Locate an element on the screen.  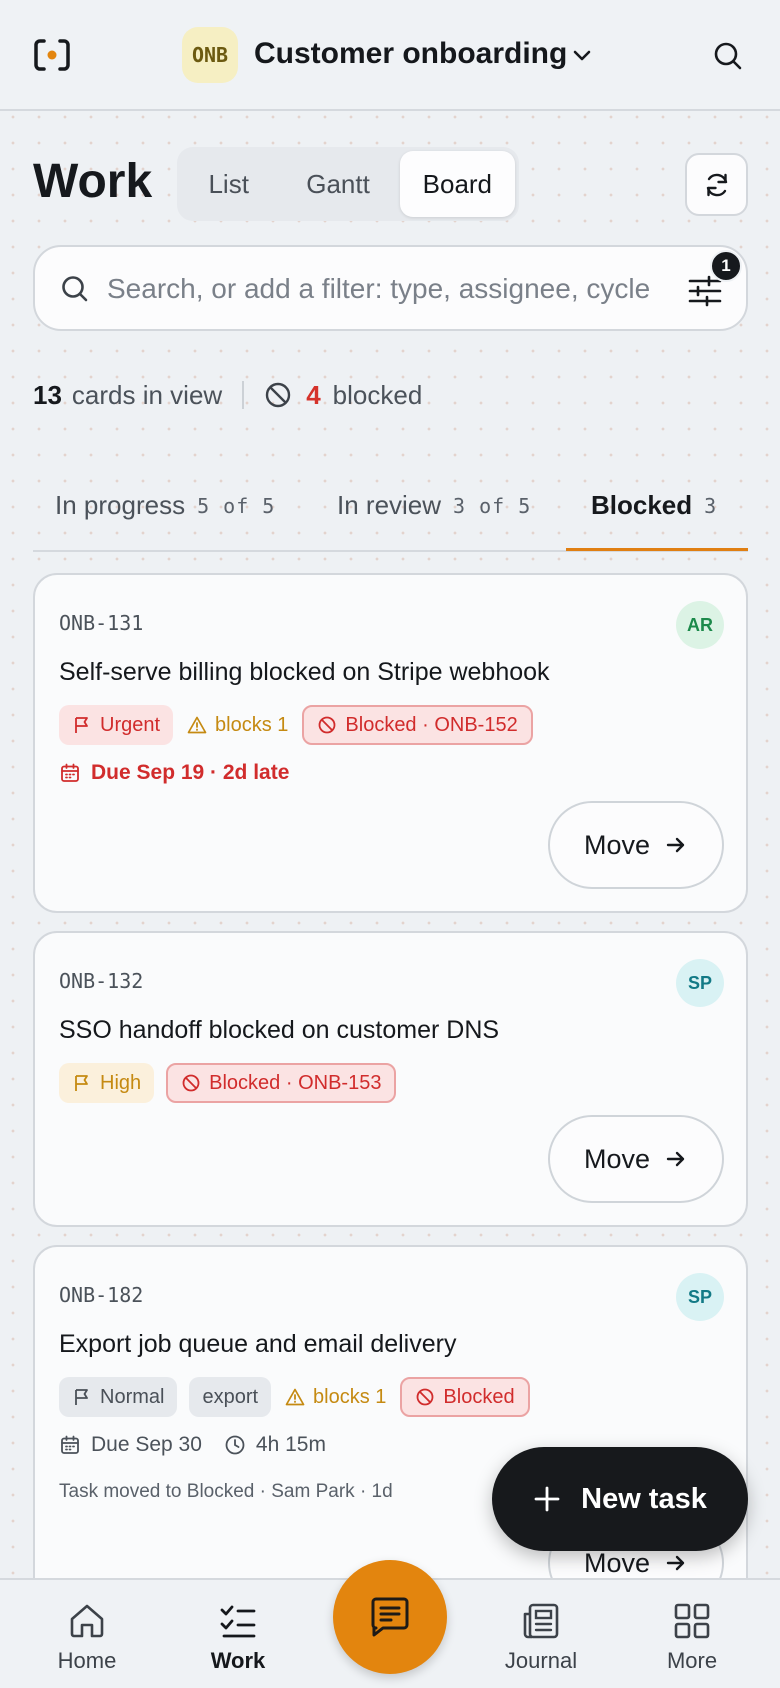
grid-icon is located at coordinates (692, 1621).